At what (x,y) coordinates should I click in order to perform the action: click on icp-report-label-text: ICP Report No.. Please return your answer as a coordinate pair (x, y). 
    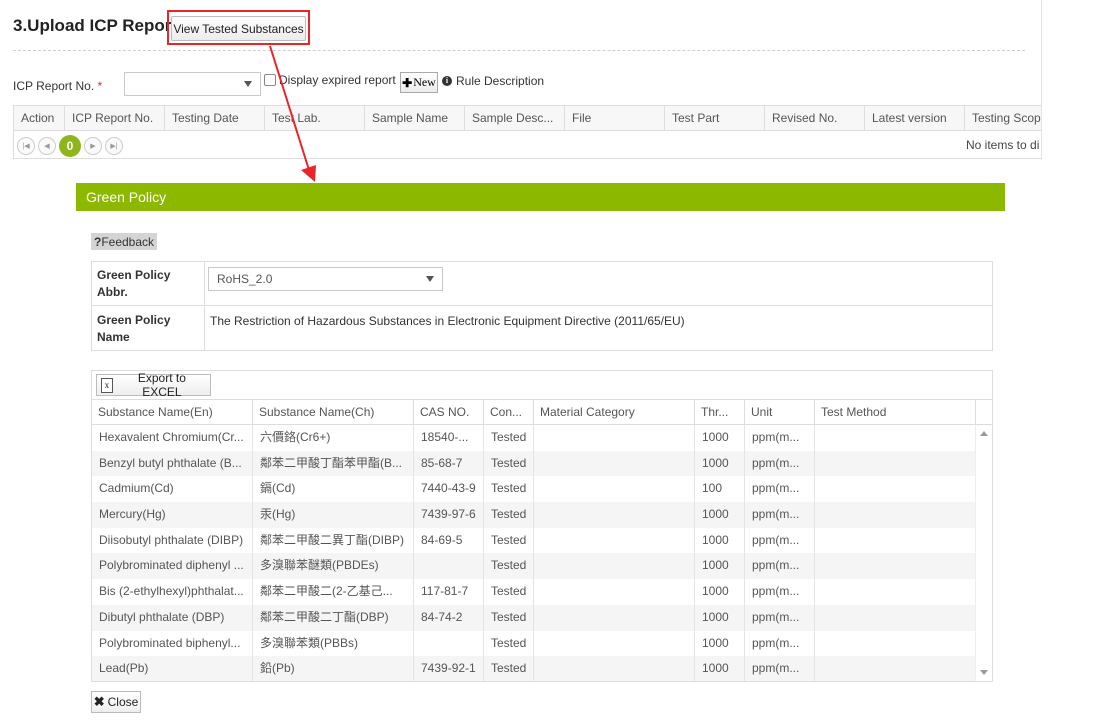
    Looking at the image, I should click on (54, 86).